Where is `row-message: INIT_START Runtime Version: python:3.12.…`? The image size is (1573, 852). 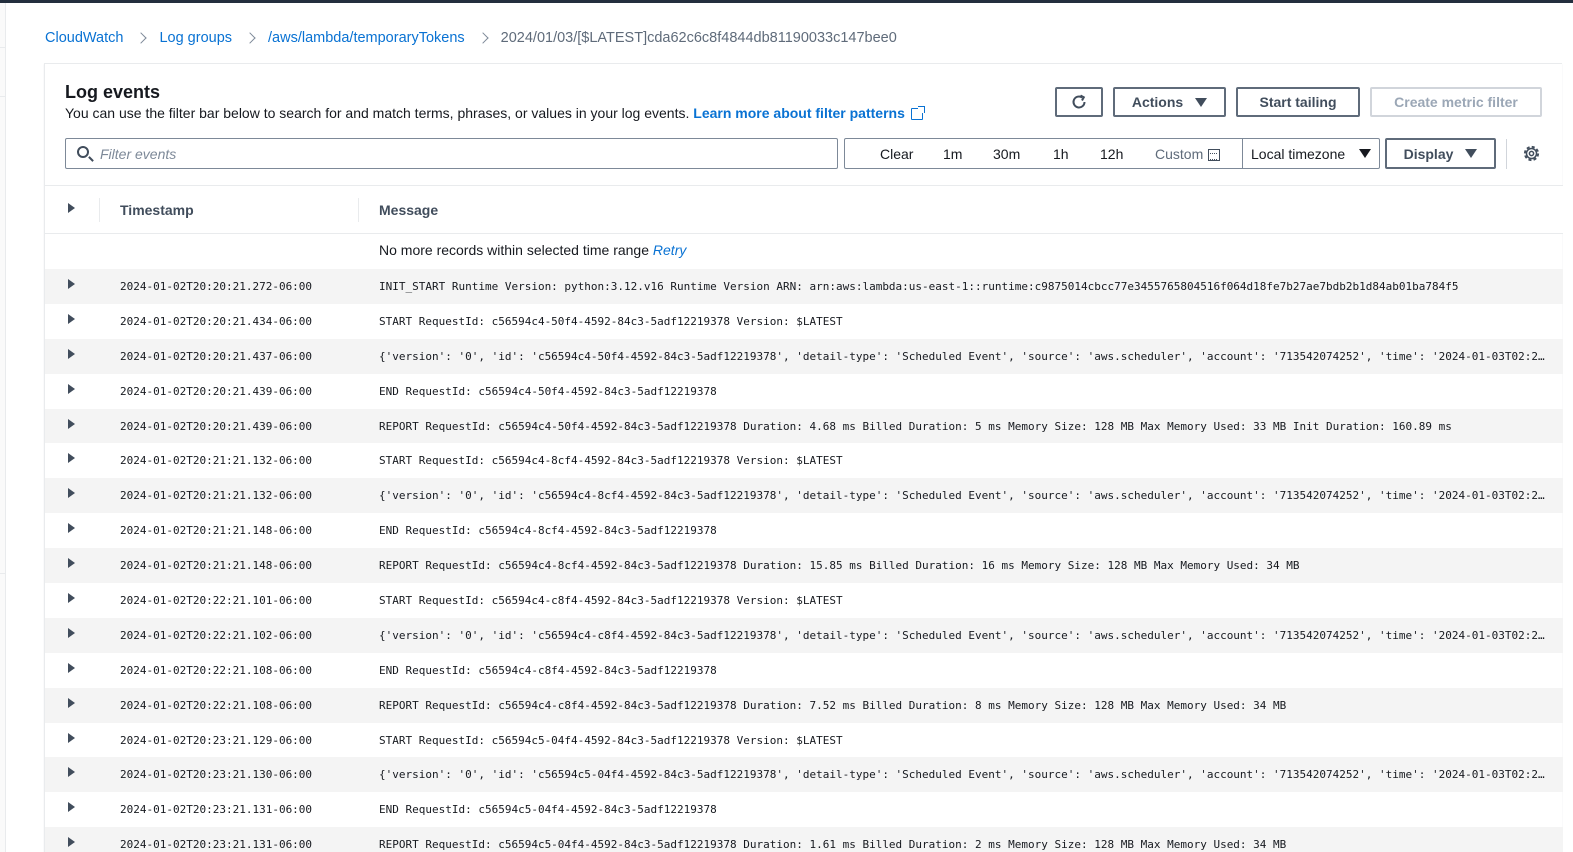
row-message: INIT_START Runtime Version: python:3.12.… is located at coordinates (919, 286).